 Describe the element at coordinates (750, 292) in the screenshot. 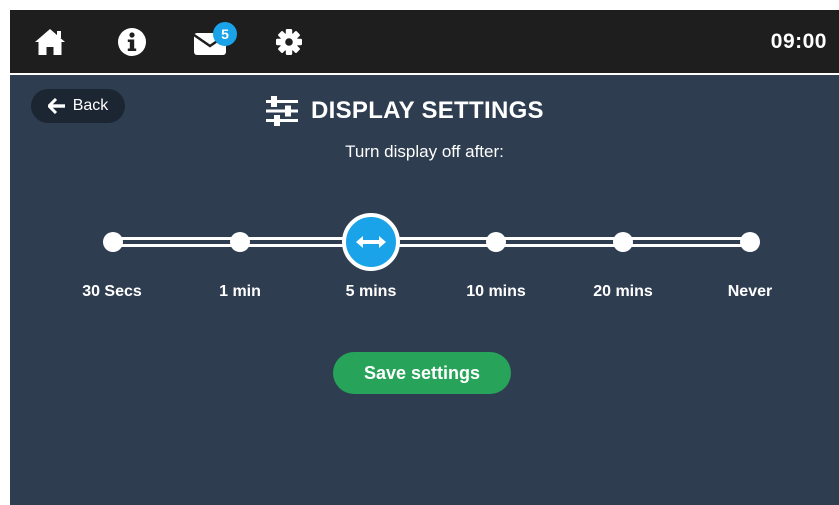

I see `option-label-never: Never` at that location.